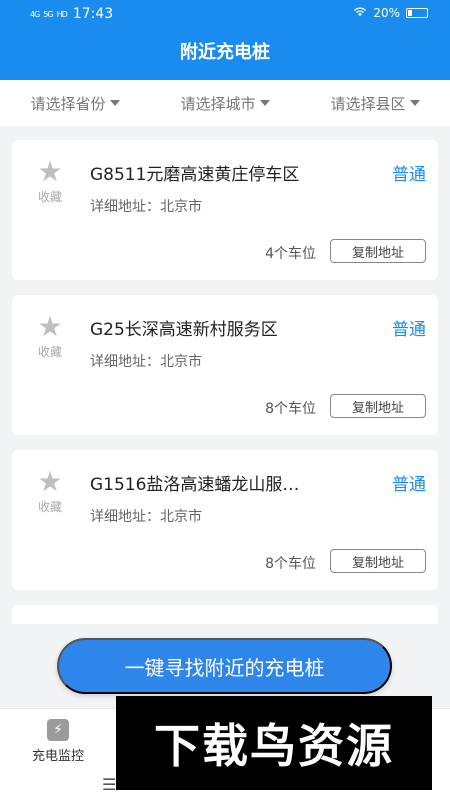  I want to click on filter-bar: 请选择省份 请选择城市 请选择县区, so click(225, 103).